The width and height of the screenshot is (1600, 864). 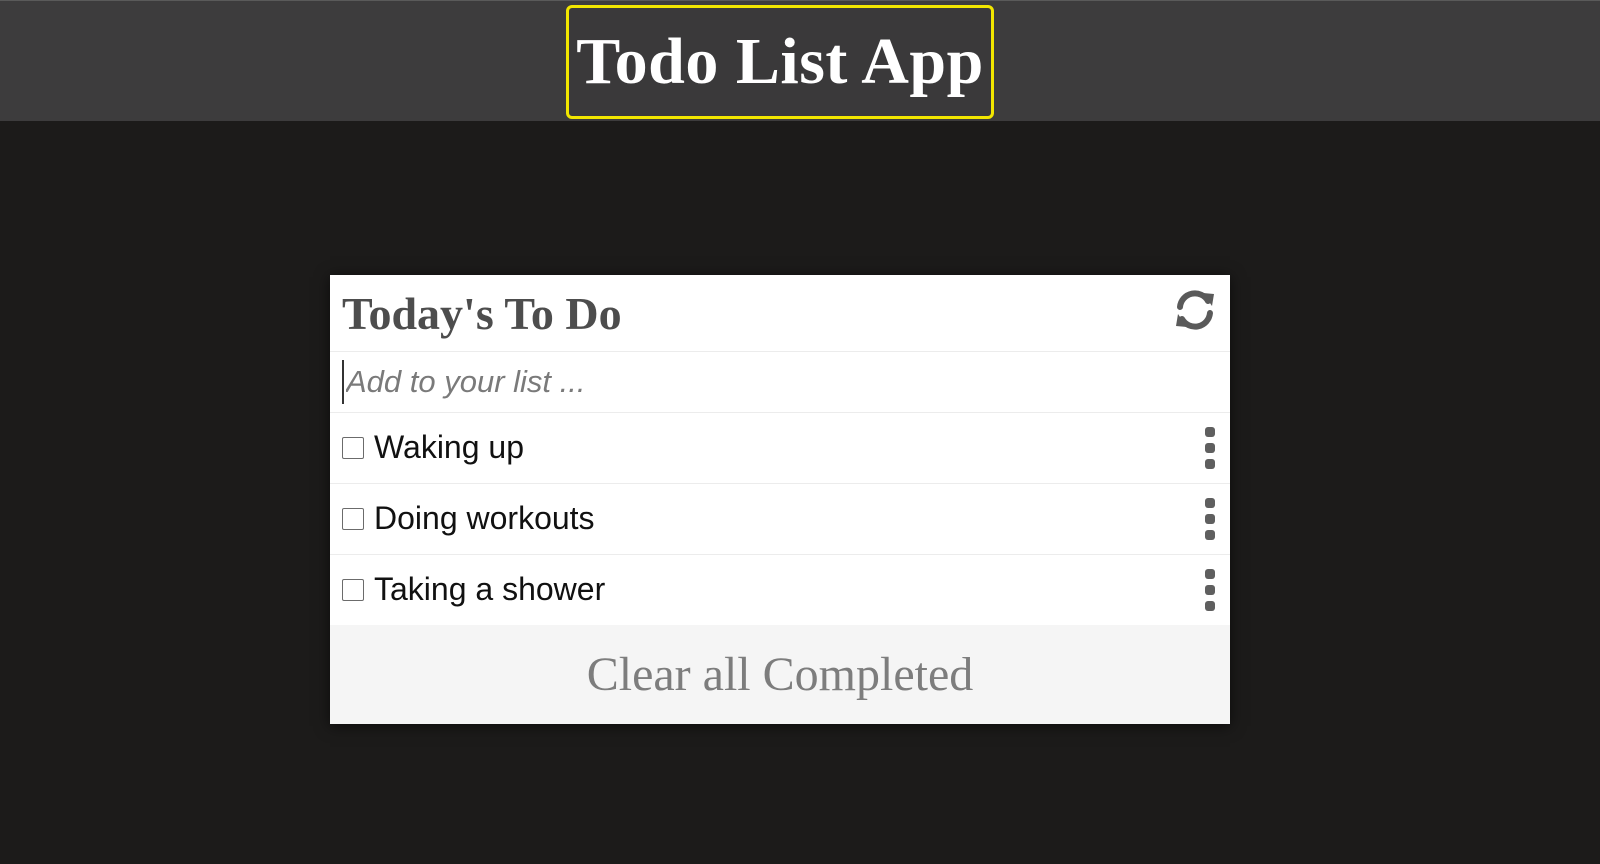 I want to click on refresh-icon, so click(x=1195, y=310).